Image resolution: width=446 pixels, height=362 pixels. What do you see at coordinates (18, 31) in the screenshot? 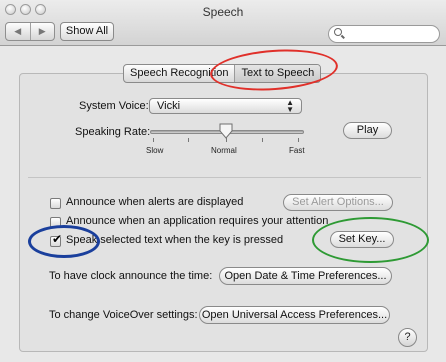
I see `back-arrow-icon: ◀` at bounding box center [18, 31].